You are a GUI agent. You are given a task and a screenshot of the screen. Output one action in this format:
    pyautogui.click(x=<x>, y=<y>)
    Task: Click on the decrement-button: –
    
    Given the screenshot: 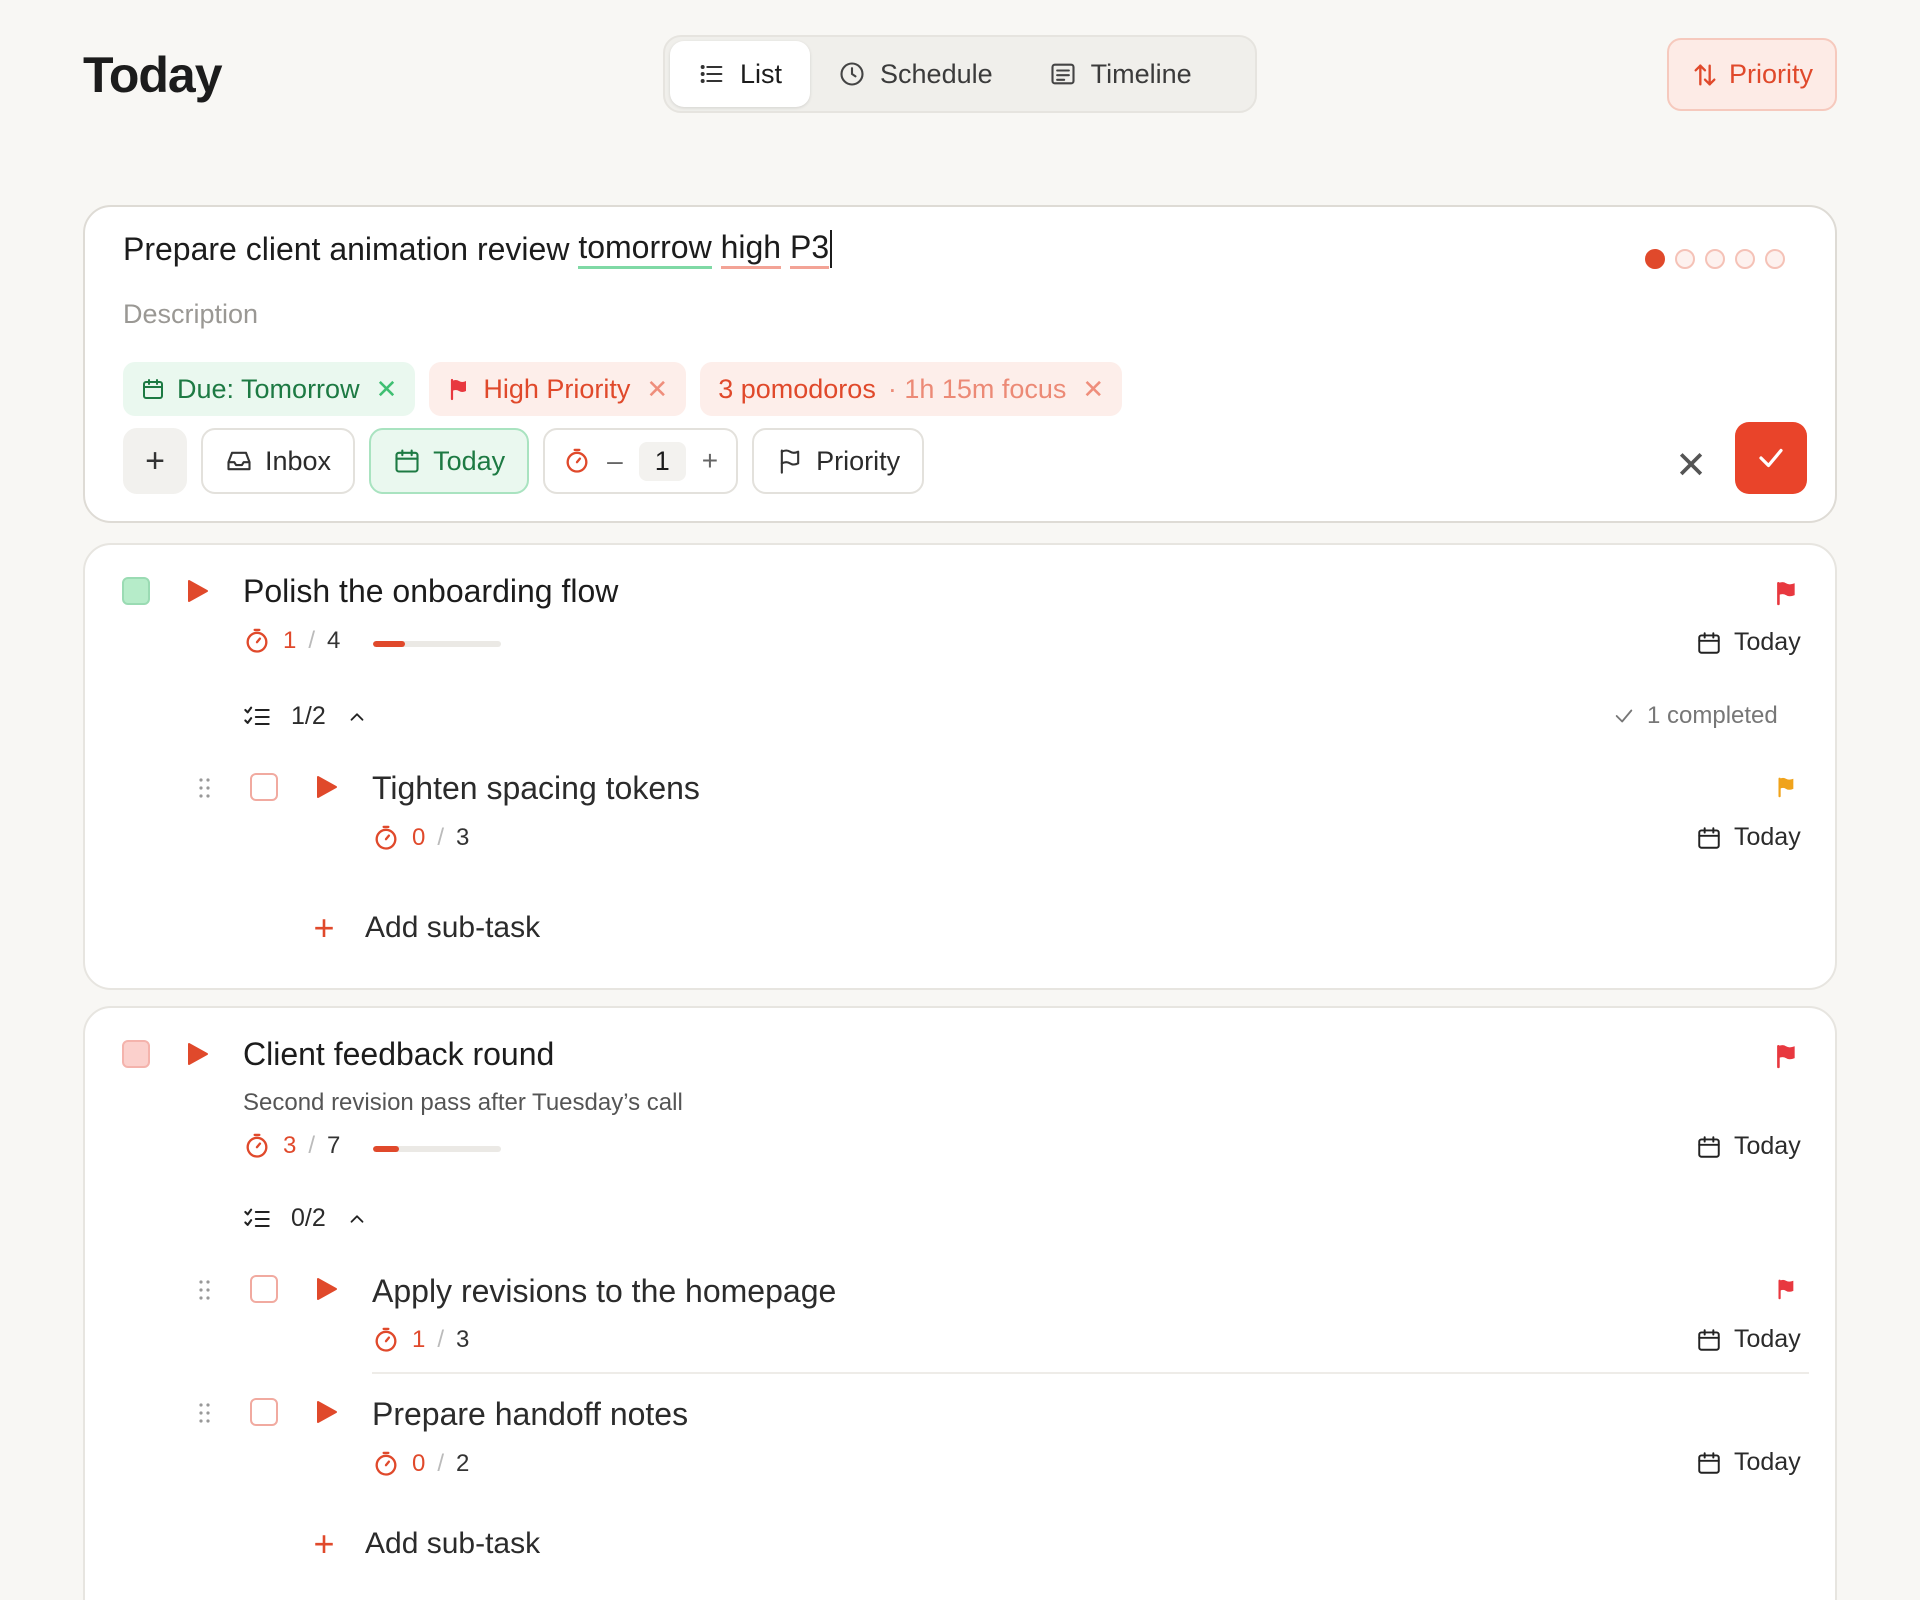 What is the action you would take?
    pyautogui.click(x=615, y=461)
    